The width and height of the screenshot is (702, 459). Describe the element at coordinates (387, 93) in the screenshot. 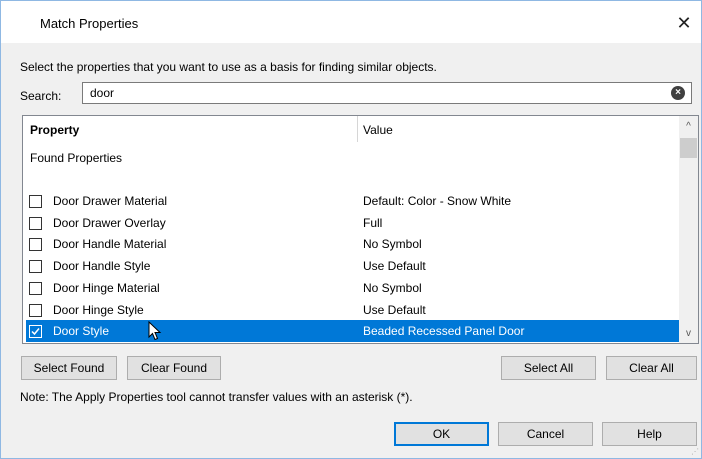

I see `search-input: door ×` at that location.